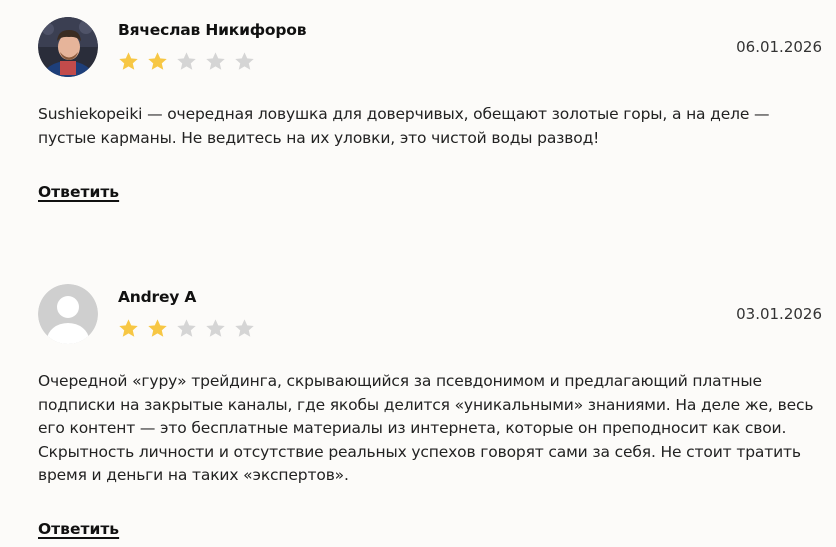  What do you see at coordinates (157, 297) in the screenshot?
I see `review-author: Andrey A` at bounding box center [157, 297].